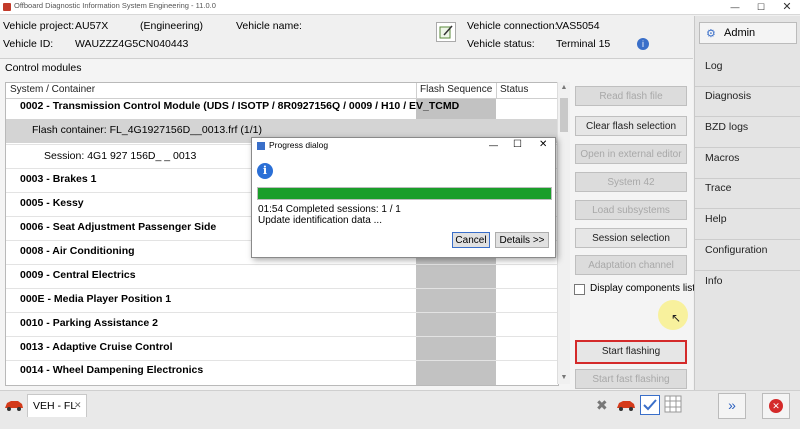  I want to click on admin-icon: ⚙, so click(711, 34).